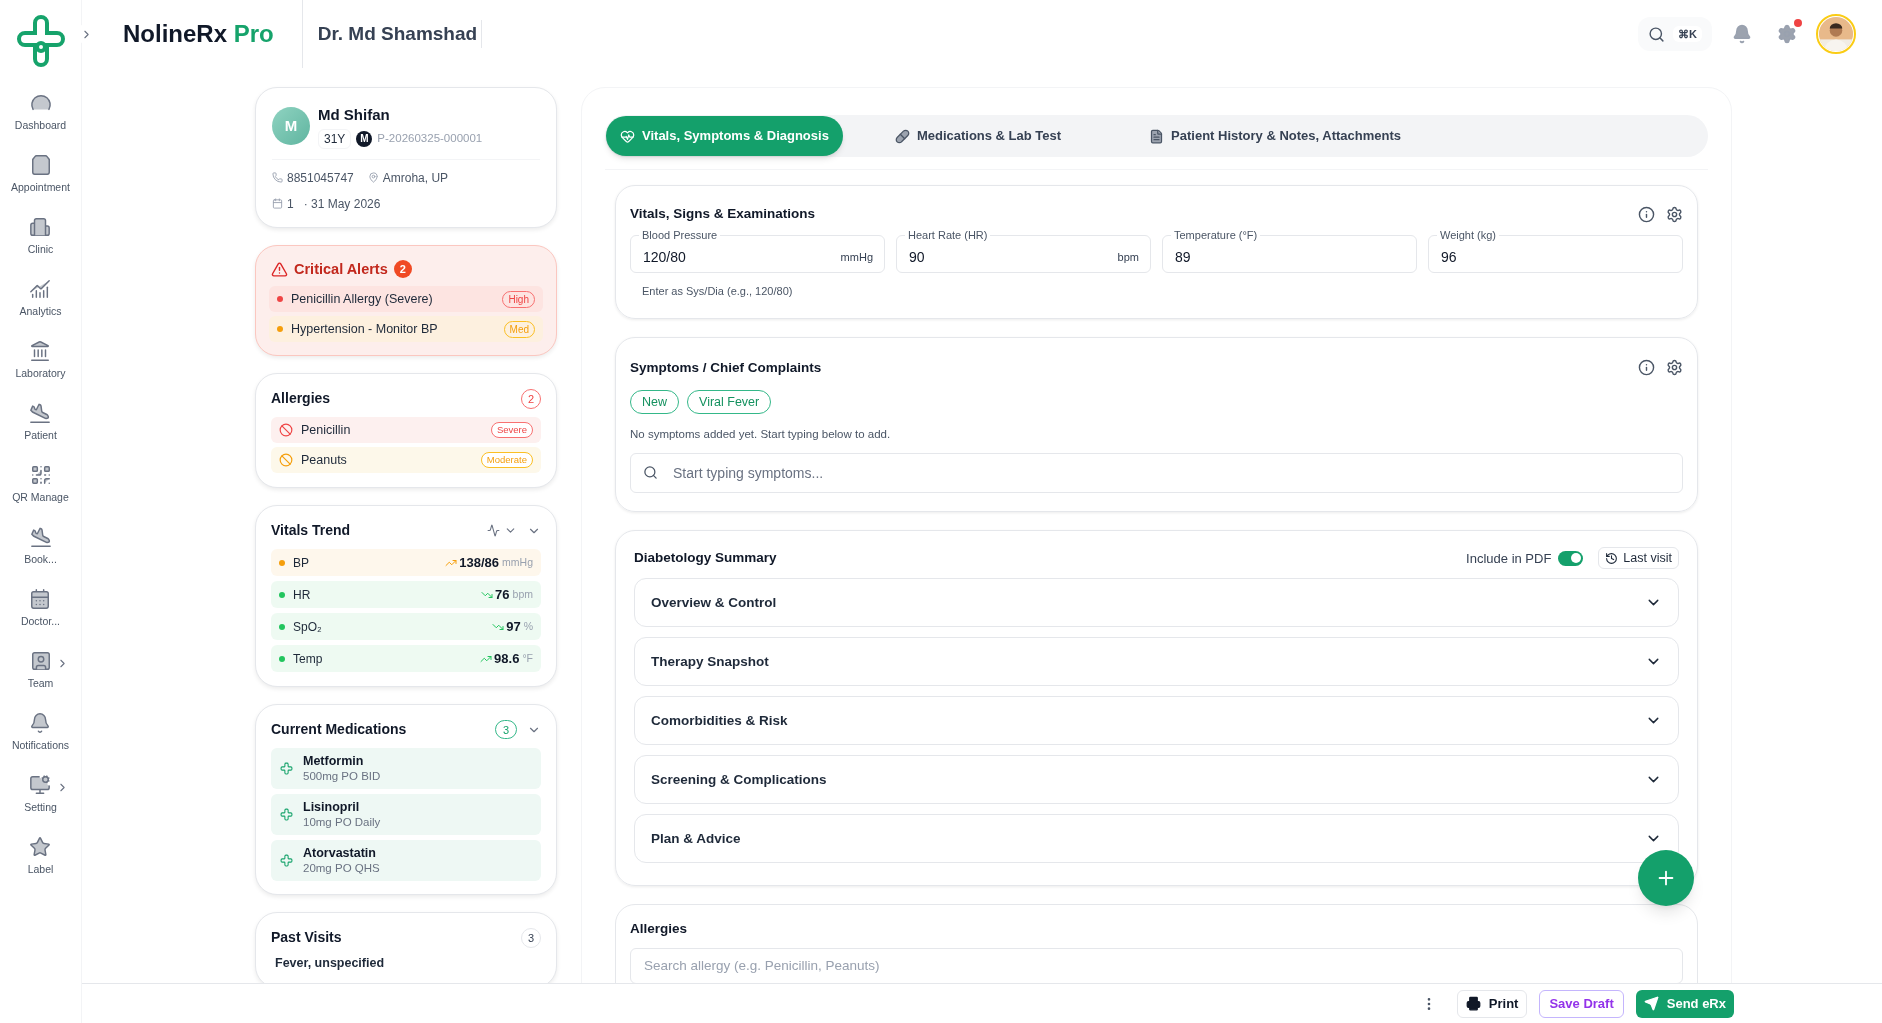 This screenshot has width=1882, height=1023. Describe the element at coordinates (856, 258) in the screenshot. I see `unit-label: mmHg` at that location.